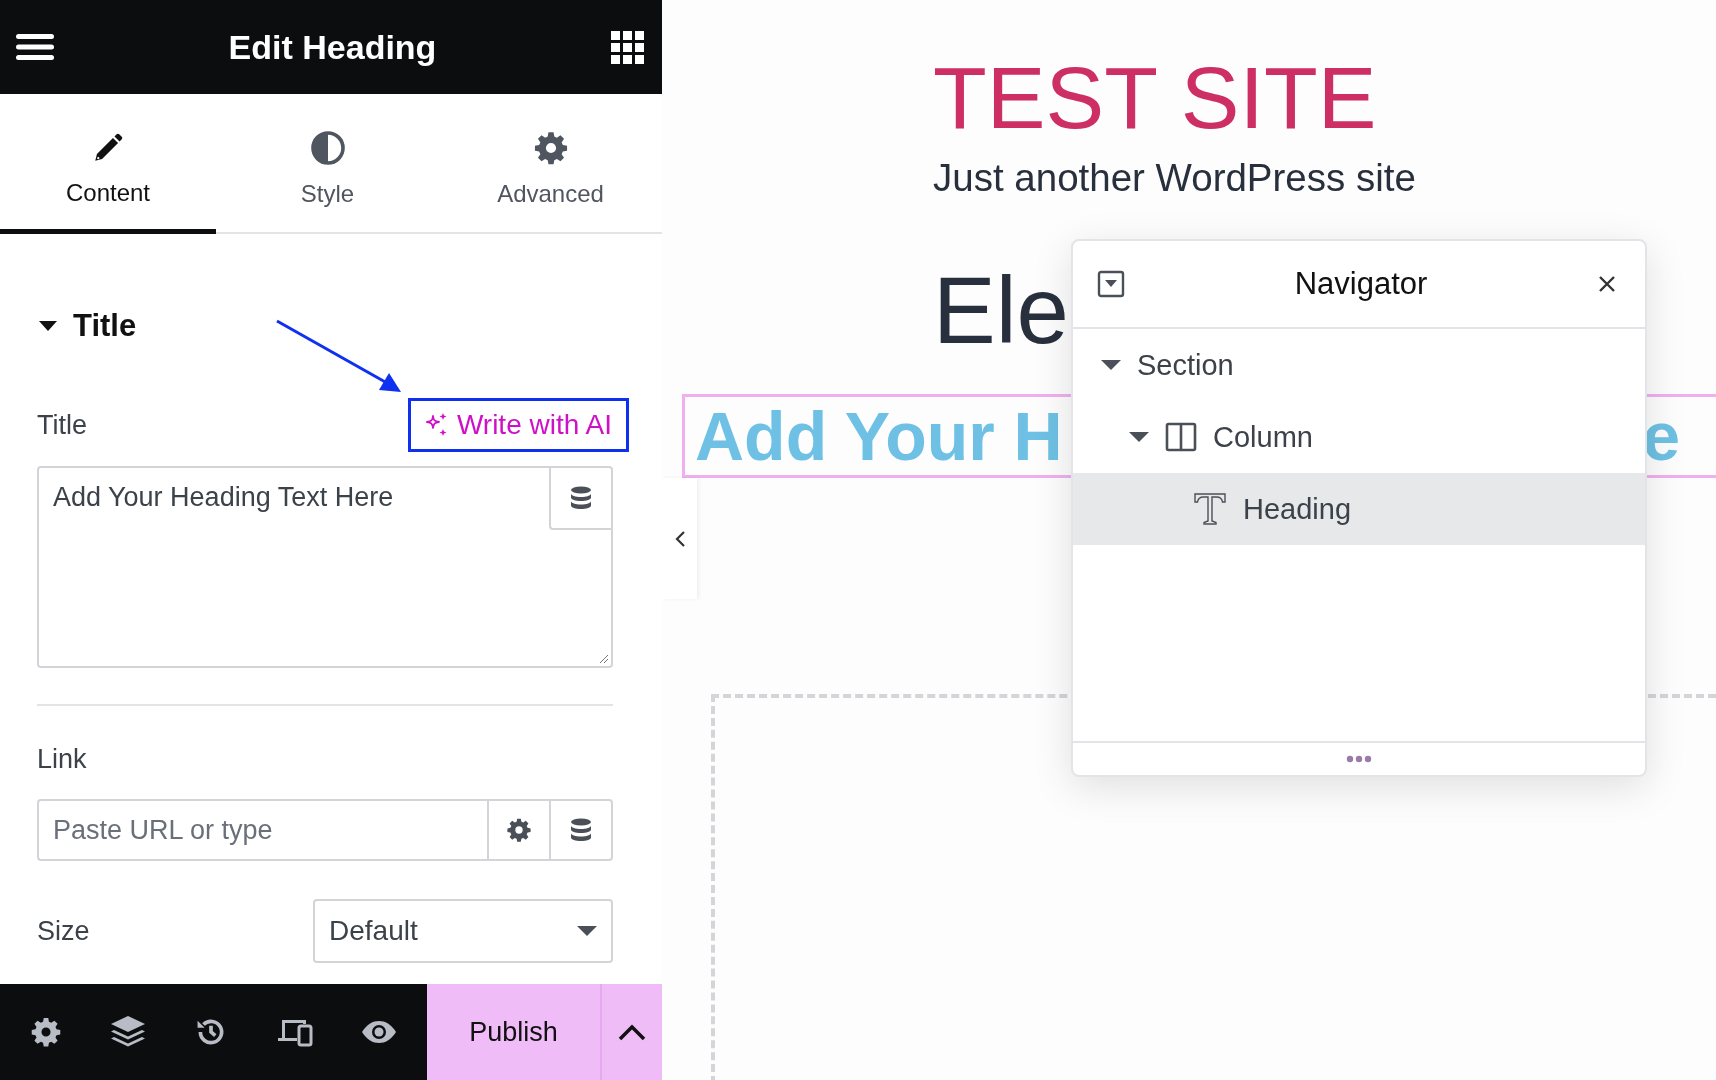  What do you see at coordinates (108, 164) in the screenshot?
I see `tab: Content` at bounding box center [108, 164].